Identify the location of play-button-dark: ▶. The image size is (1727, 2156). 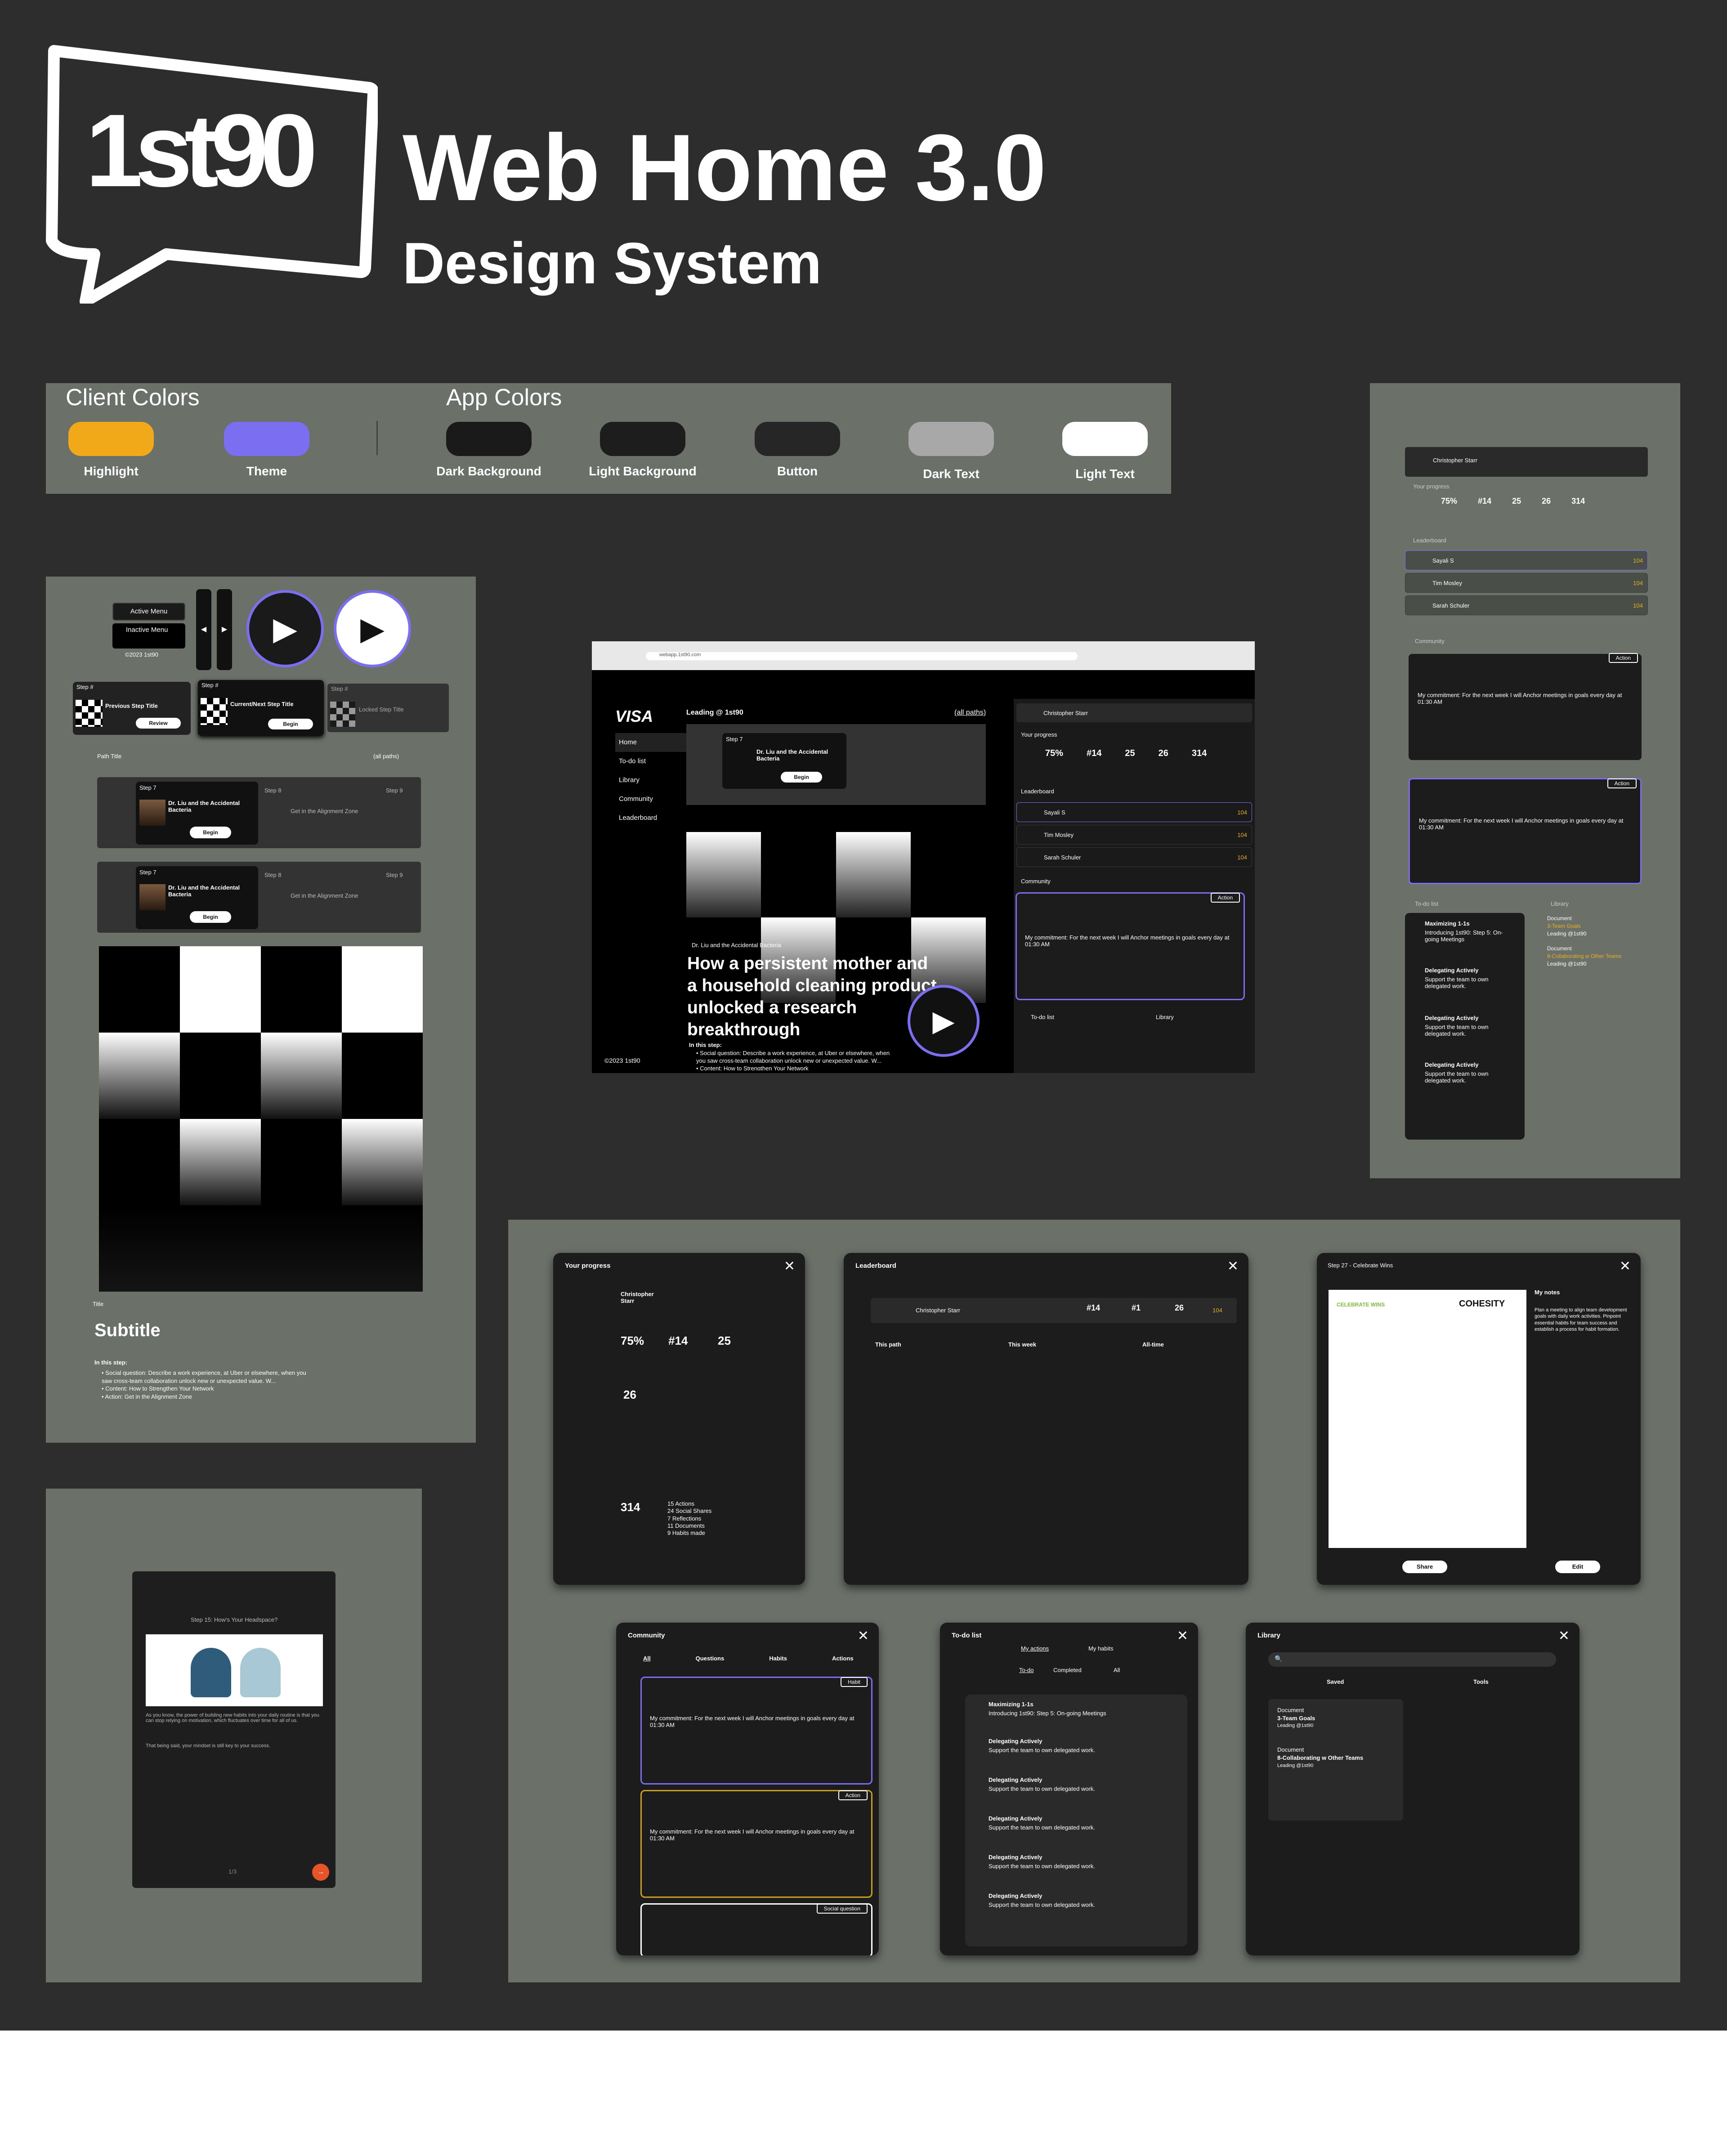
(285, 628).